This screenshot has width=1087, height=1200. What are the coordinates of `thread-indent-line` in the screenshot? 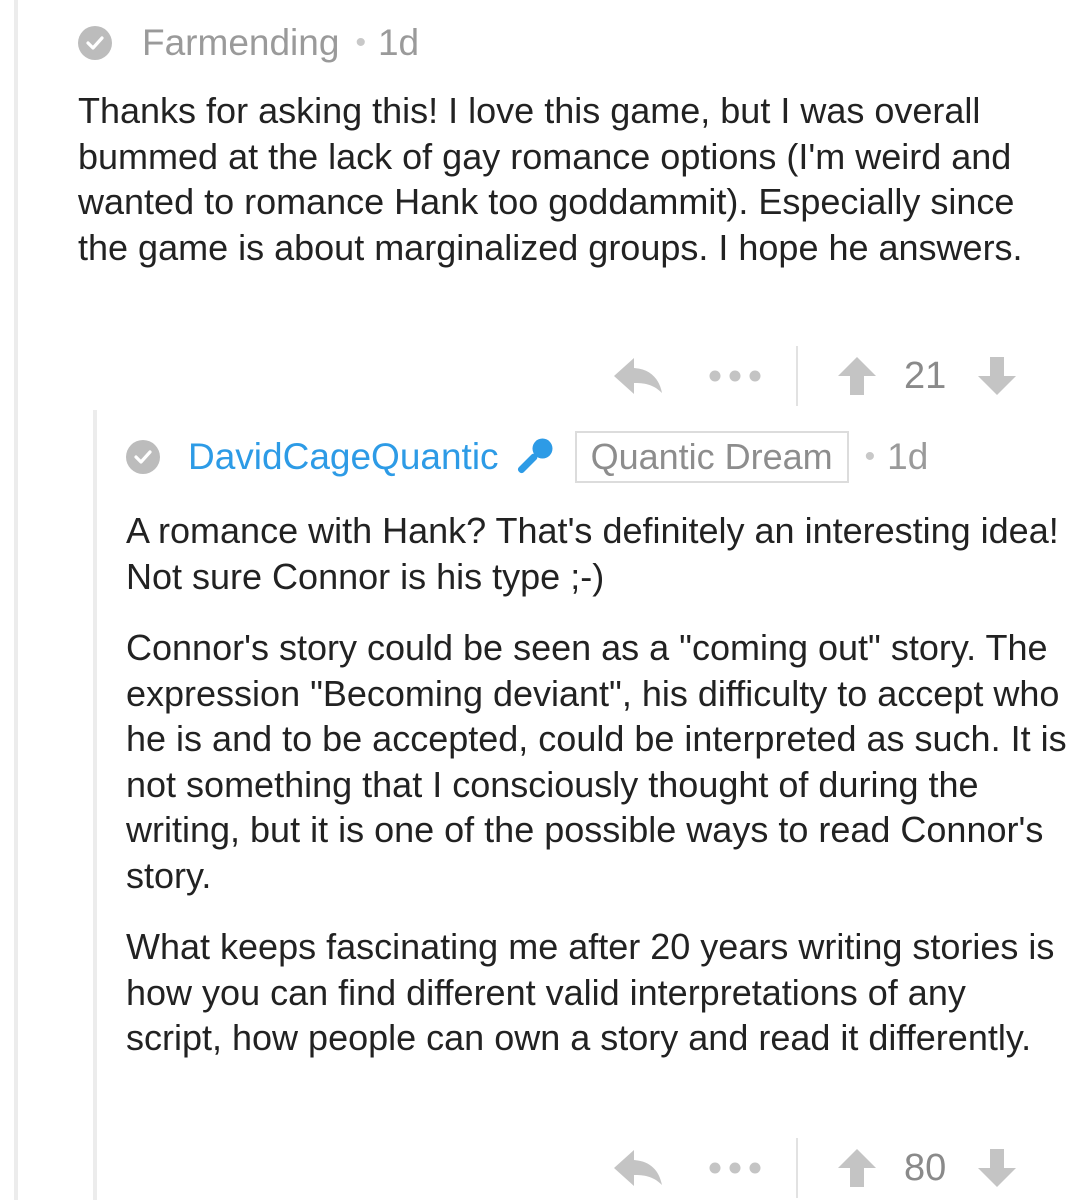 It's located at (16, 600).